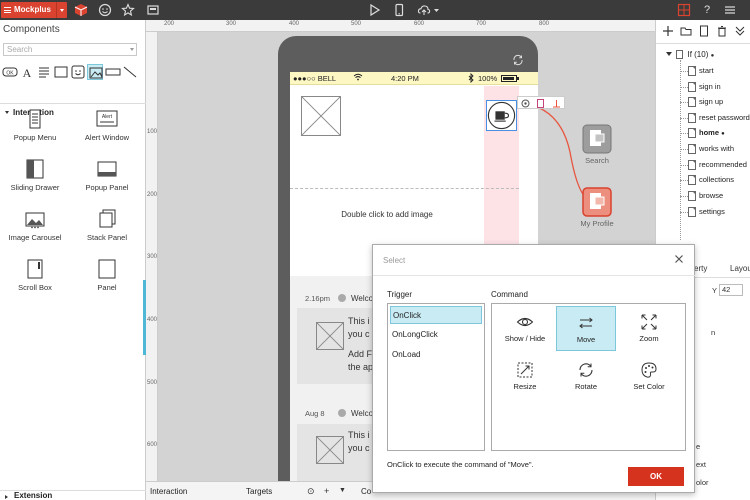  What do you see at coordinates (700, 268) in the screenshot?
I see `tab-property: erty` at bounding box center [700, 268].